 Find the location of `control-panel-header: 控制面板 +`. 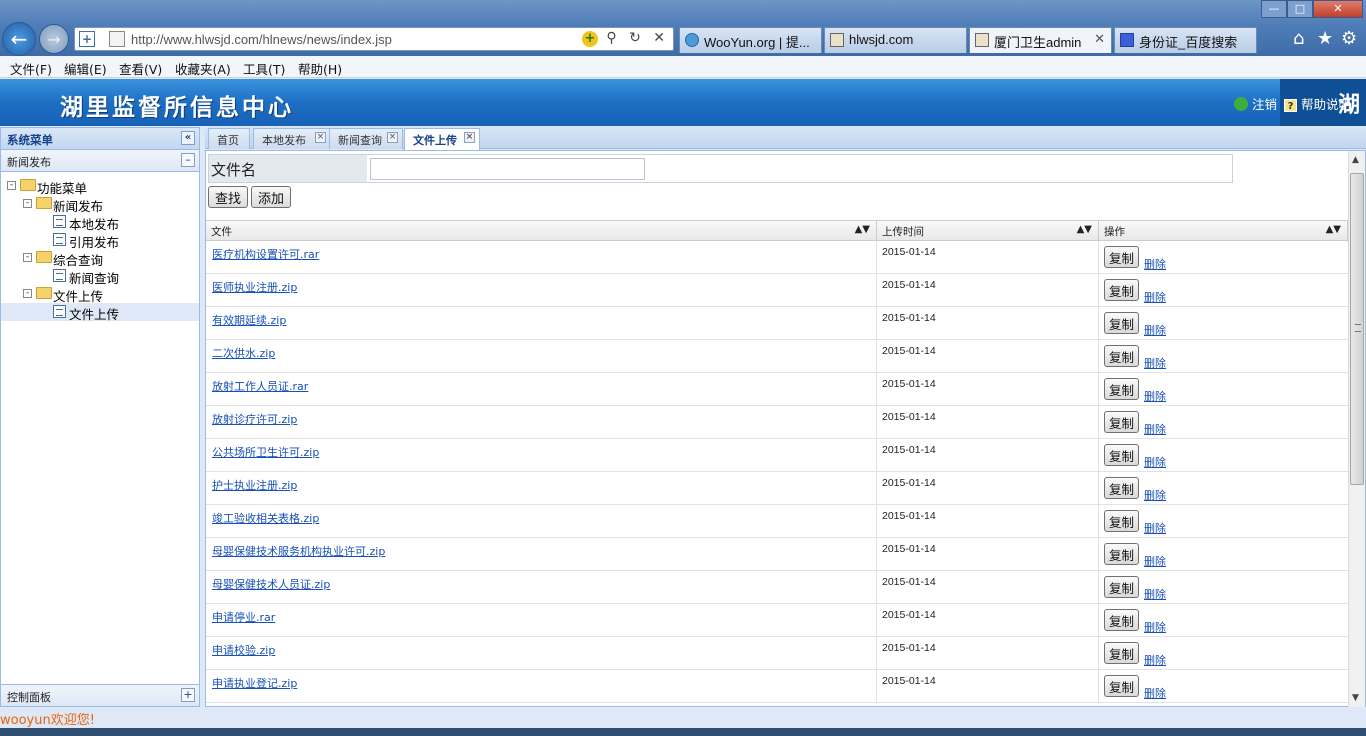

control-panel-header: 控制面板 + is located at coordinates (100, 695).